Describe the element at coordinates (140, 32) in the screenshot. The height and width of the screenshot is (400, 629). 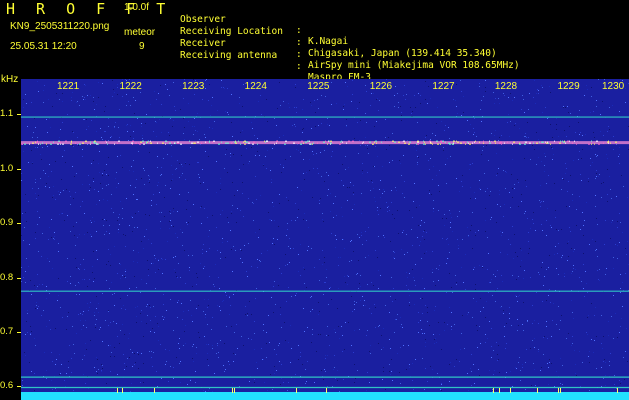
I see `meteor-label: meteor` at that location.